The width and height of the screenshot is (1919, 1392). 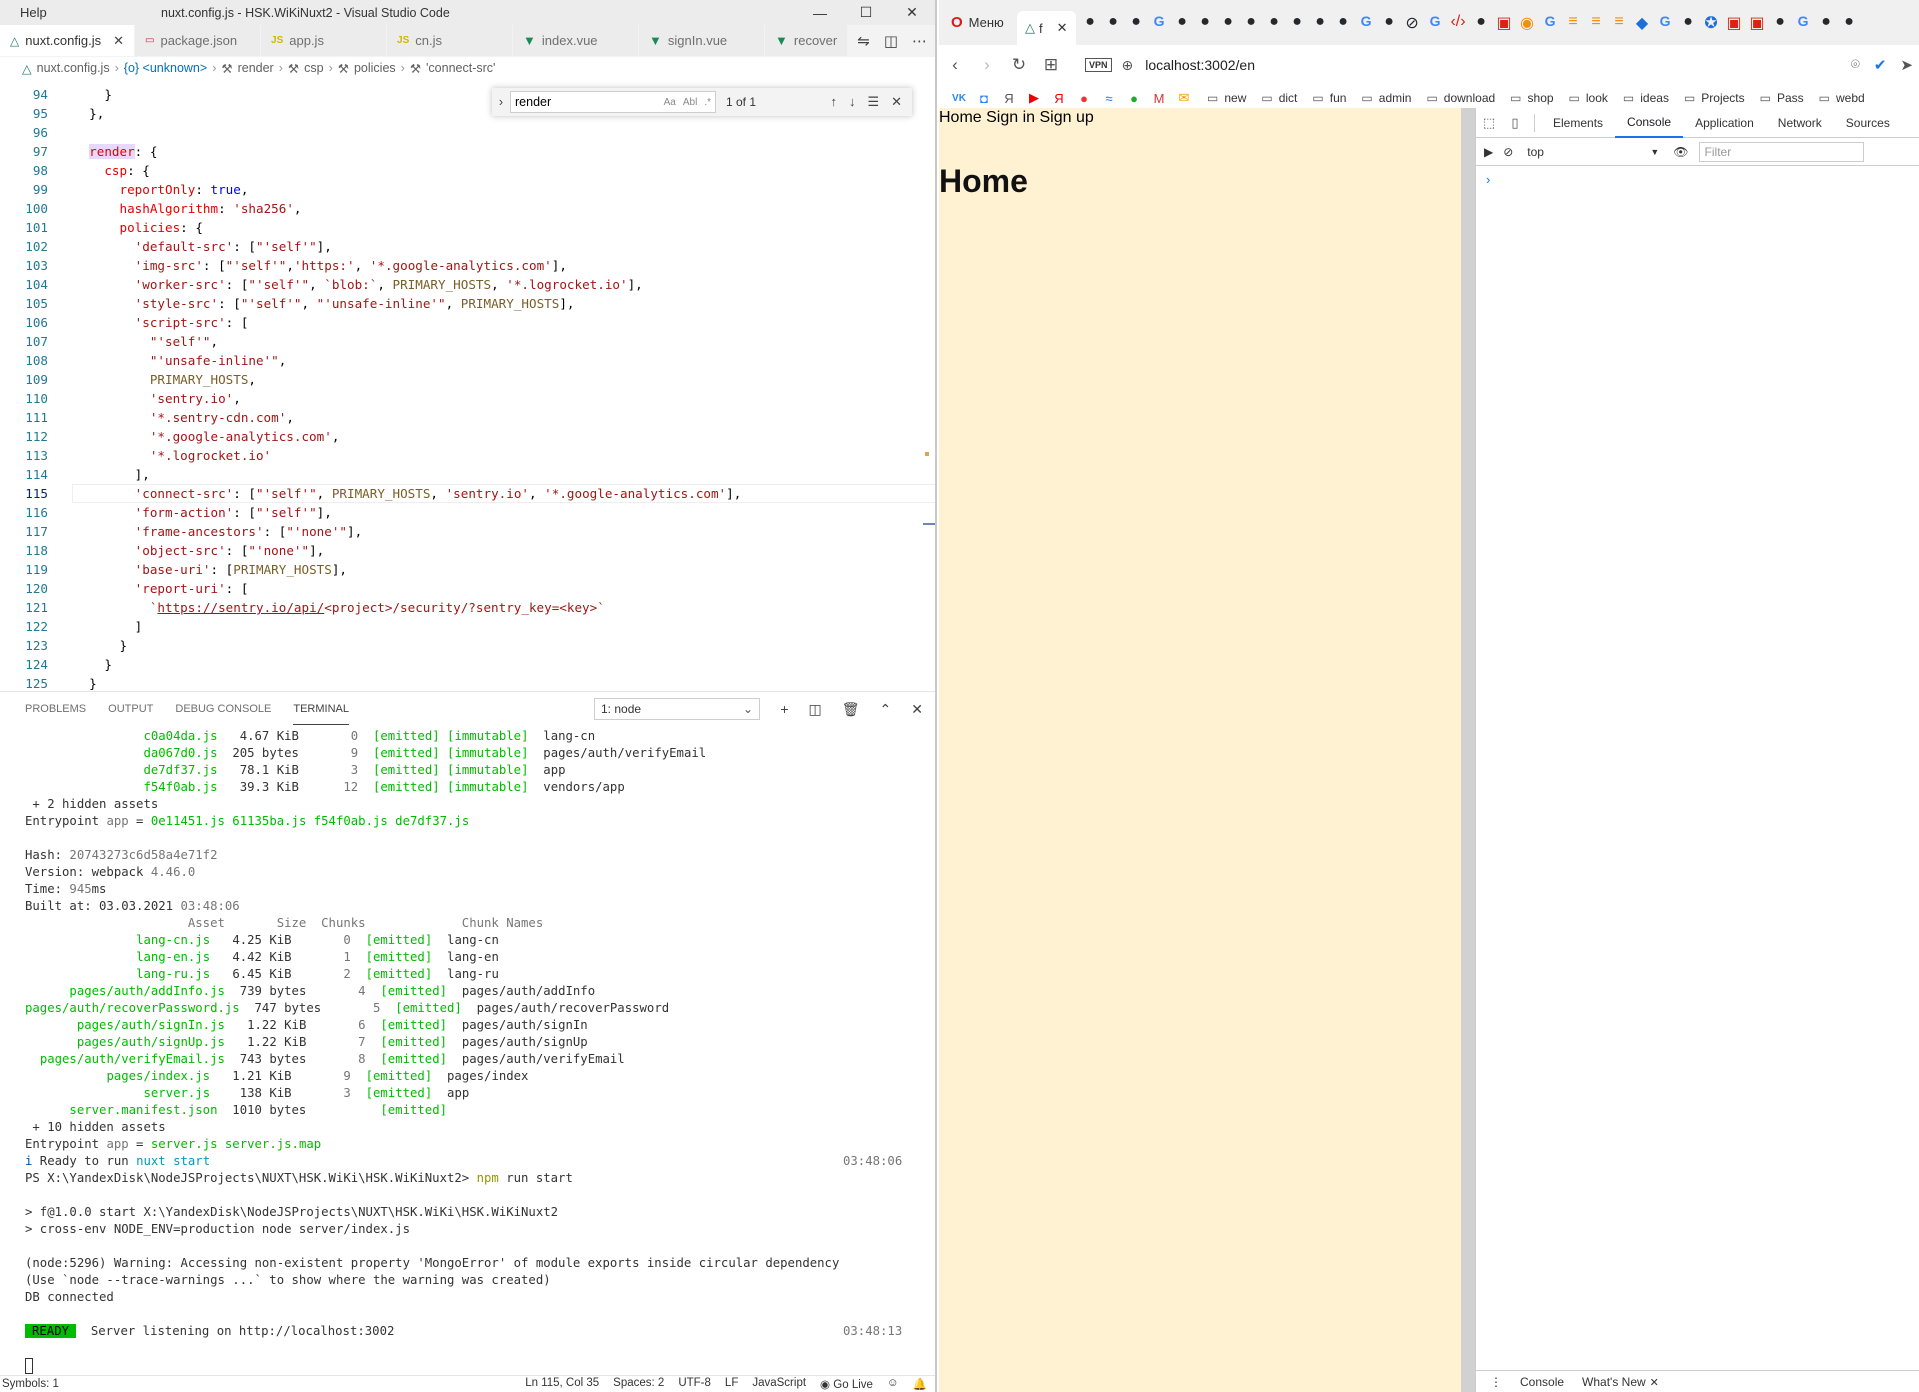 What do you see at coordinates (1649, 123) in the screenshot?
I see `tab-console: Console` at bounding box center [1649, 123].